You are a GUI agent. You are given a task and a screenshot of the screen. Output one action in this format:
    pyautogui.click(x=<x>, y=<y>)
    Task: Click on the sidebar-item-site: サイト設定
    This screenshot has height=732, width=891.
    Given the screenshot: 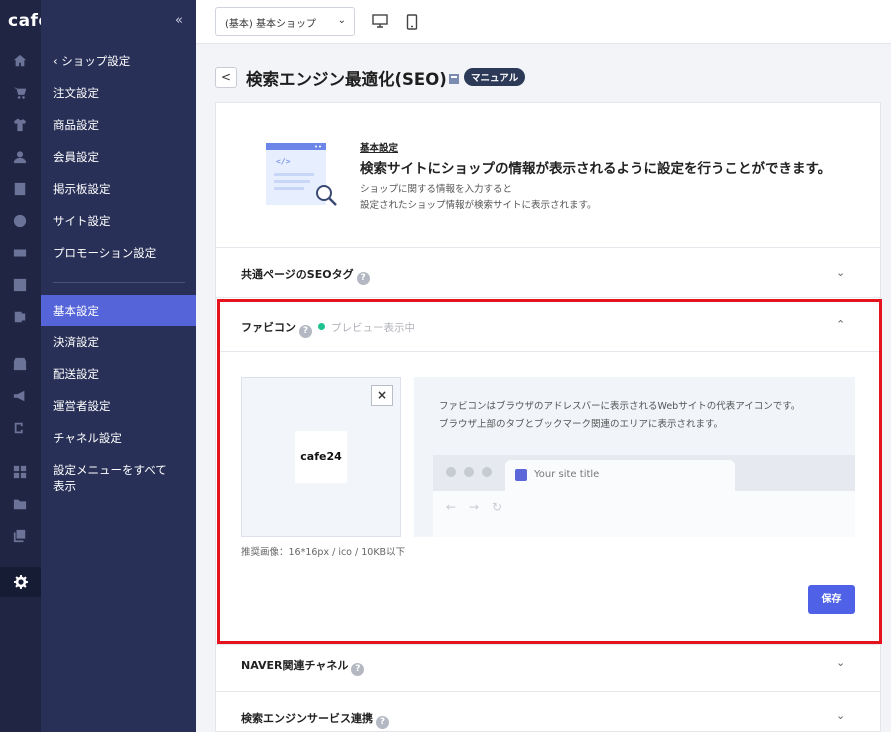 What is the action you would take?
    pyautogui.click(x=123, y=221)
    